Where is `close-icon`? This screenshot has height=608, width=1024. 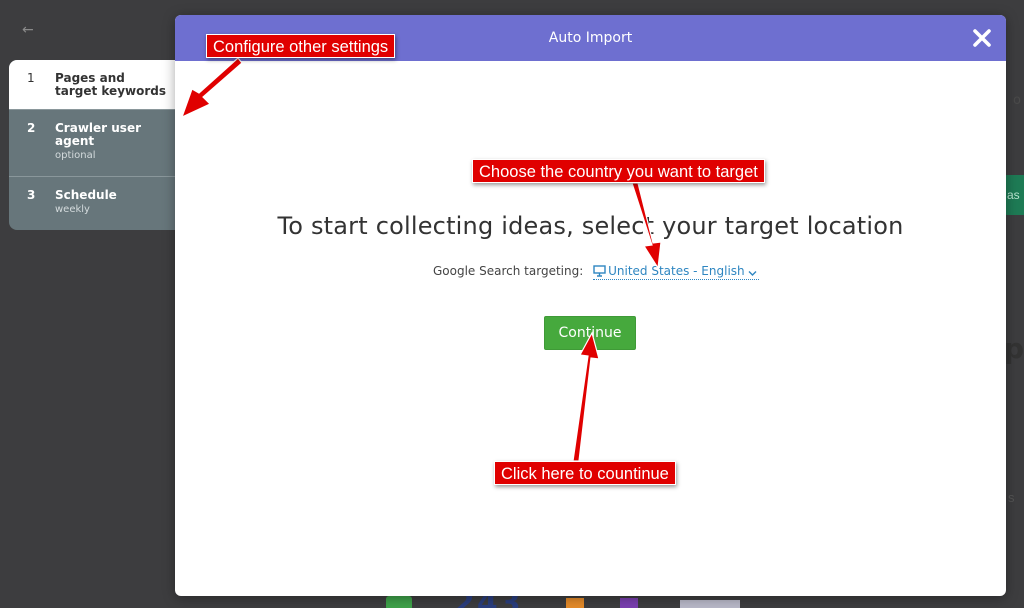
close-icon is located at coordinates (982, 38).